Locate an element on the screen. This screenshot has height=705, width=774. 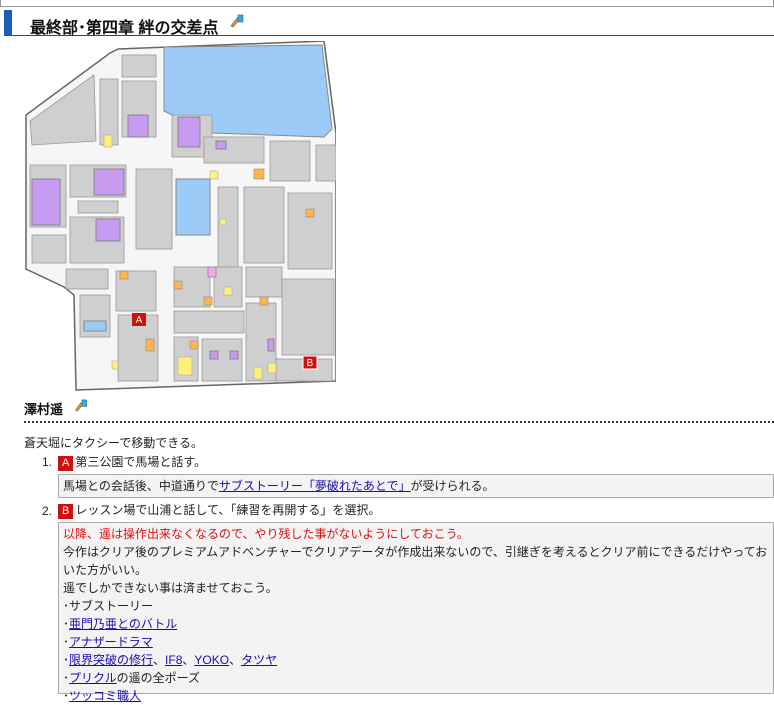
step-number: 2. is located at coordinates (46, 511).